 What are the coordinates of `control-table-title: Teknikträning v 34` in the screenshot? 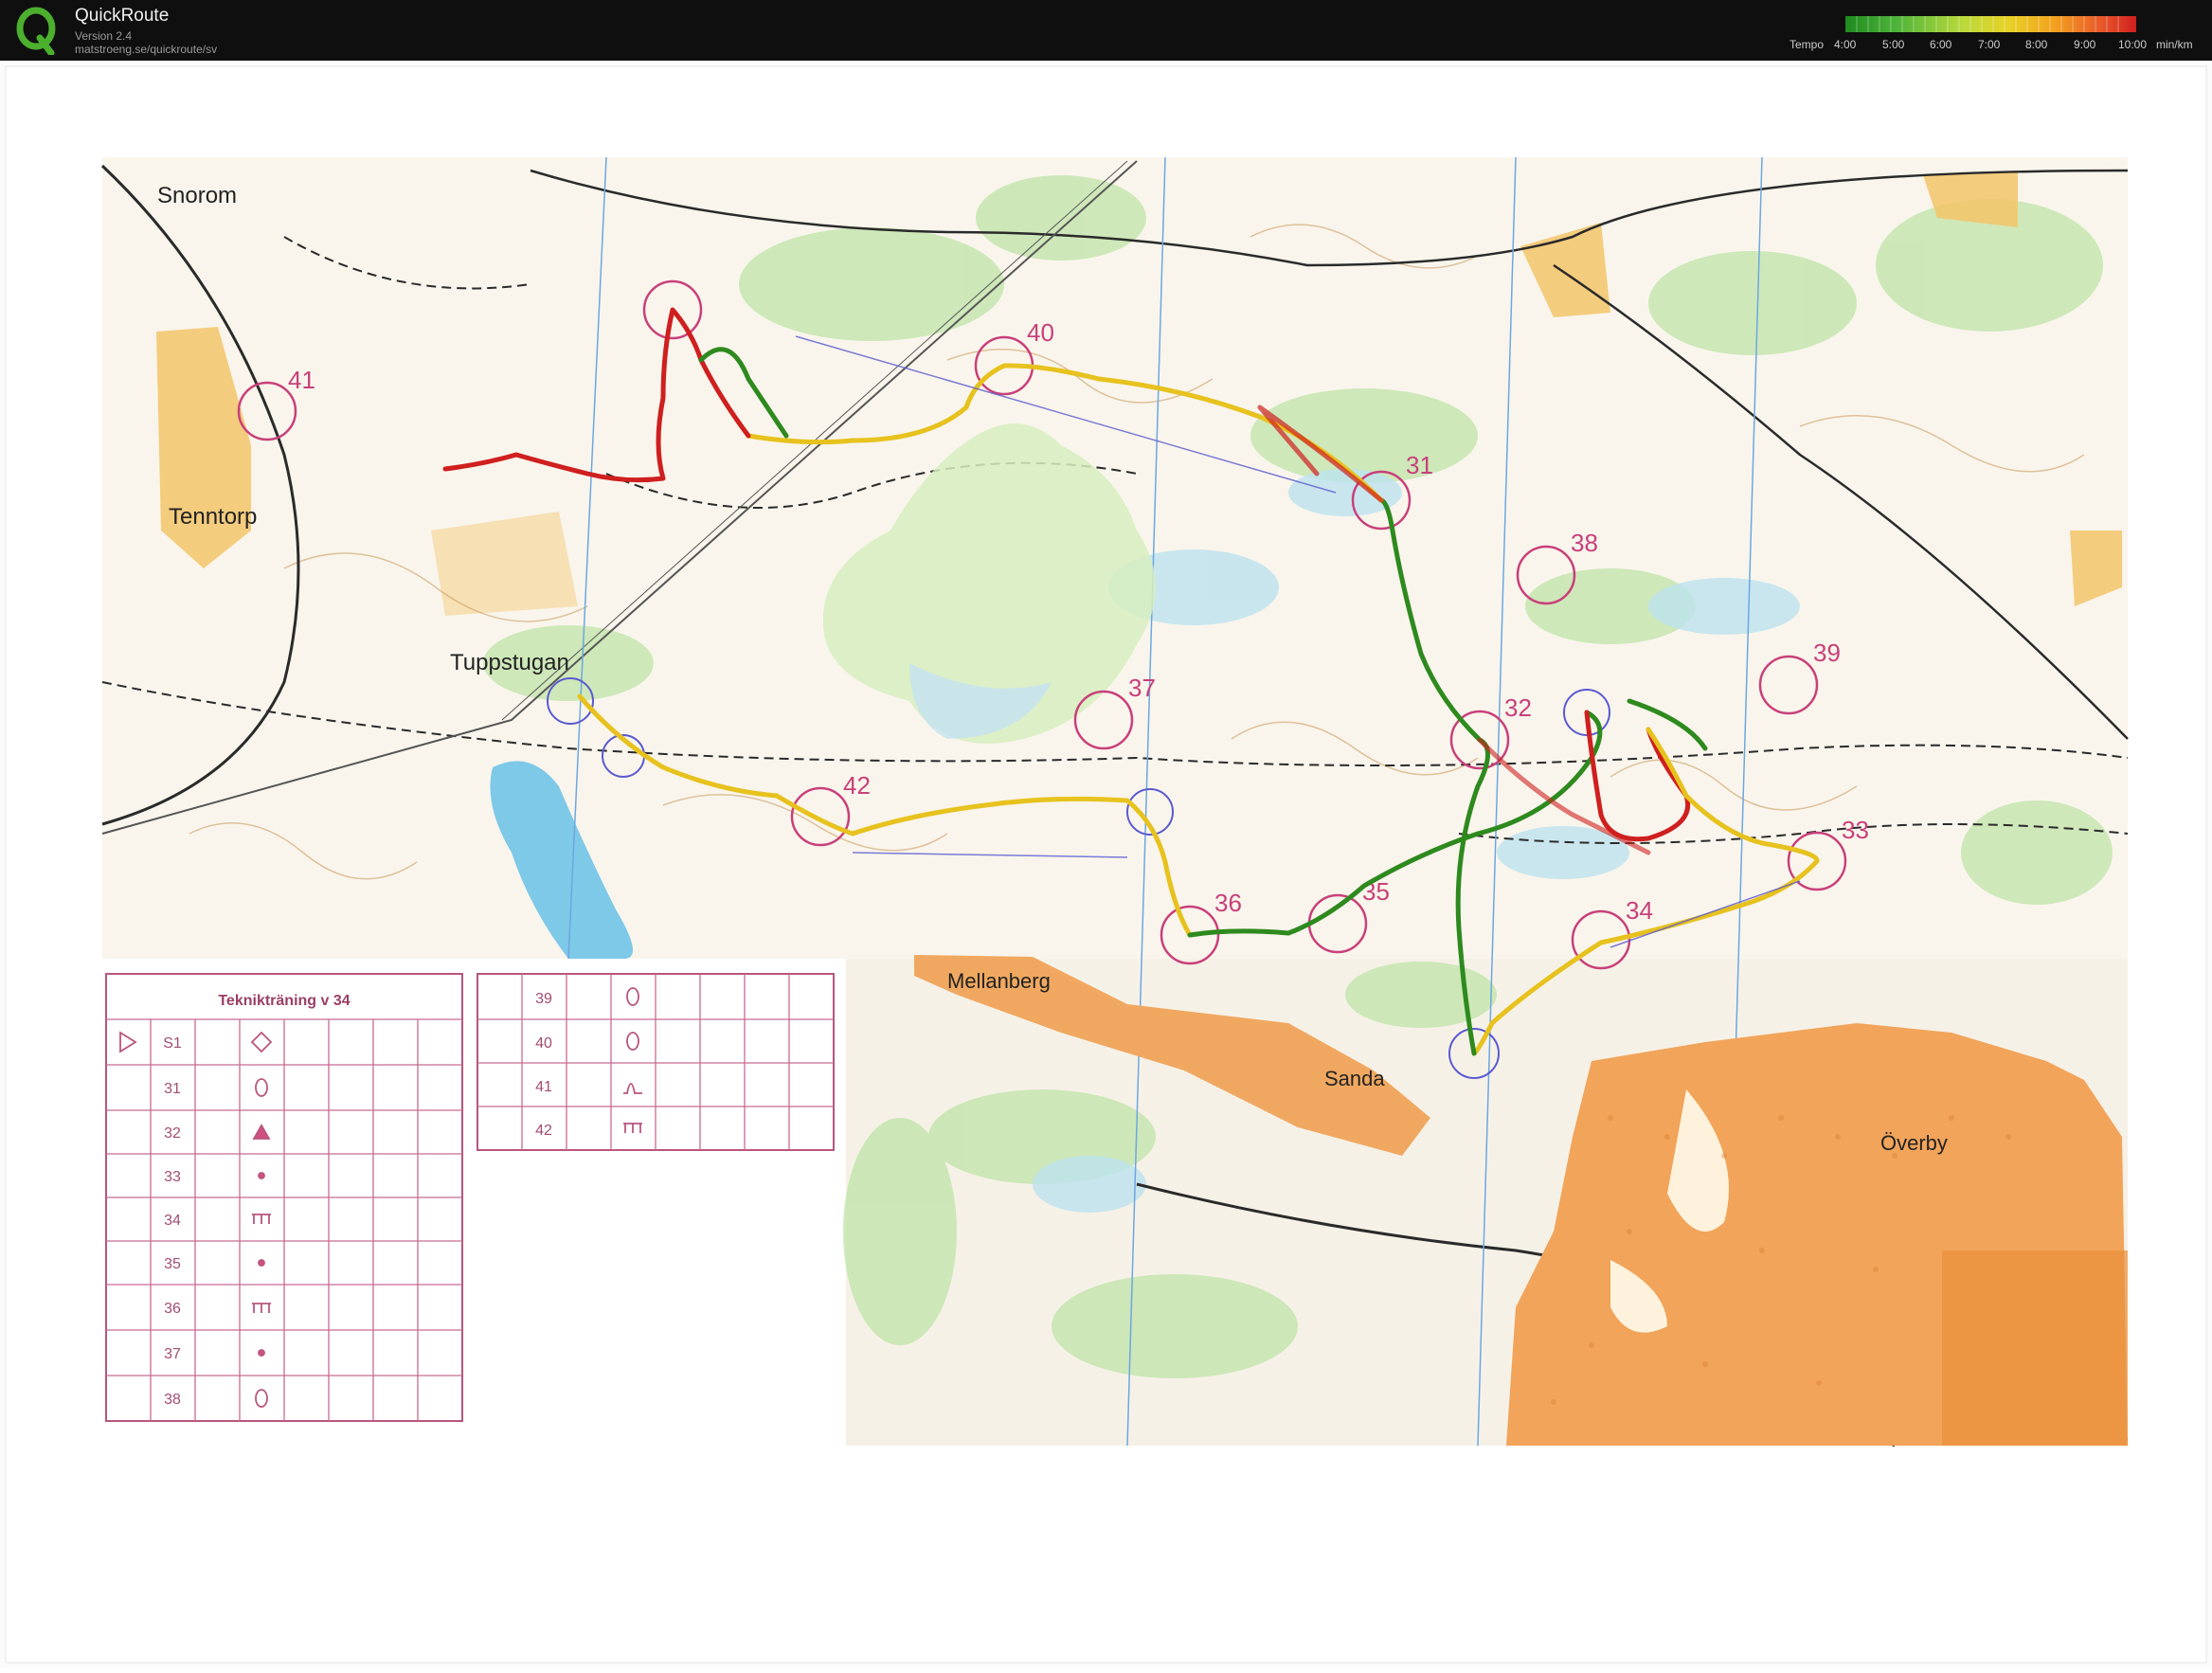 It's located at (284, 1001).